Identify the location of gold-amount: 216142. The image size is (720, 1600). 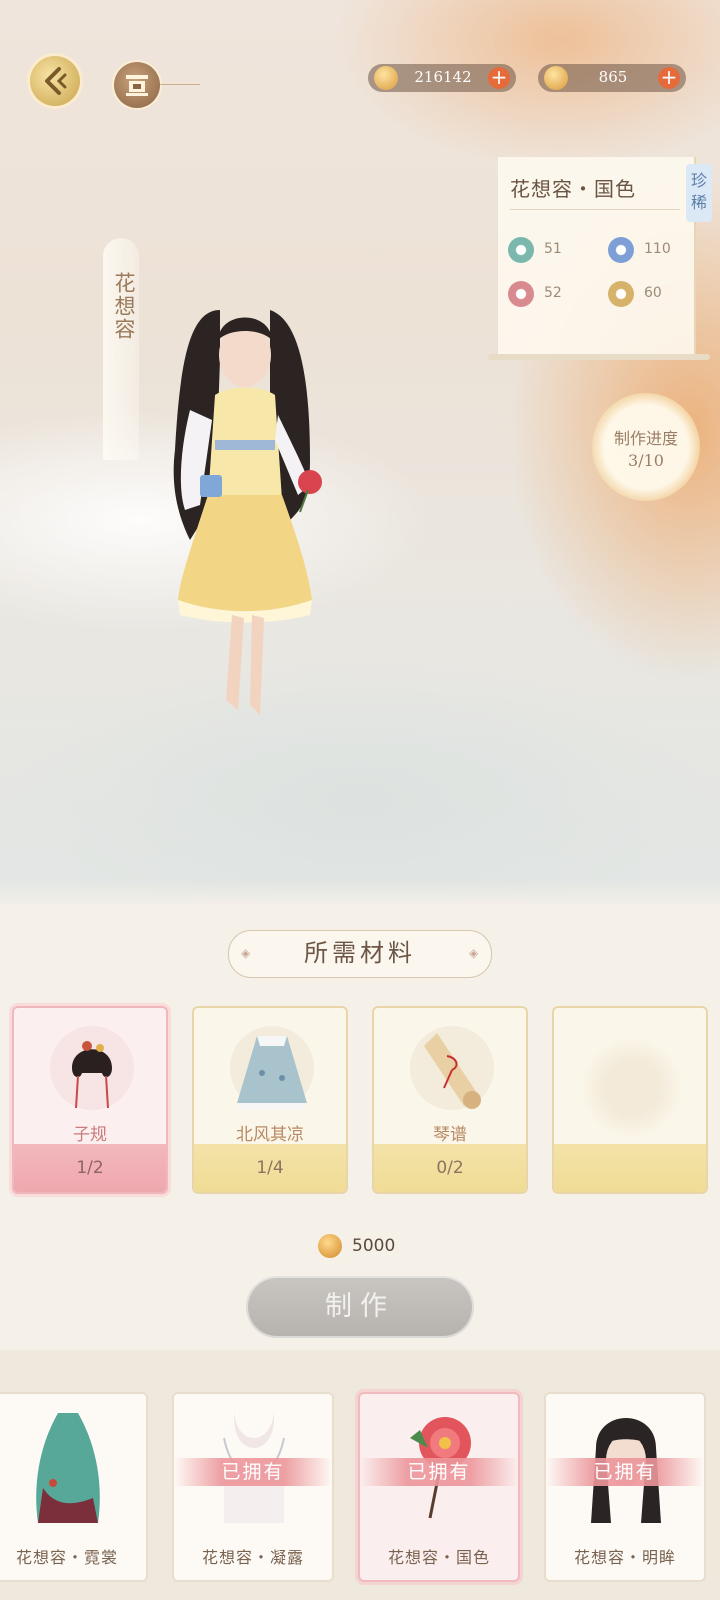
(443, 77).